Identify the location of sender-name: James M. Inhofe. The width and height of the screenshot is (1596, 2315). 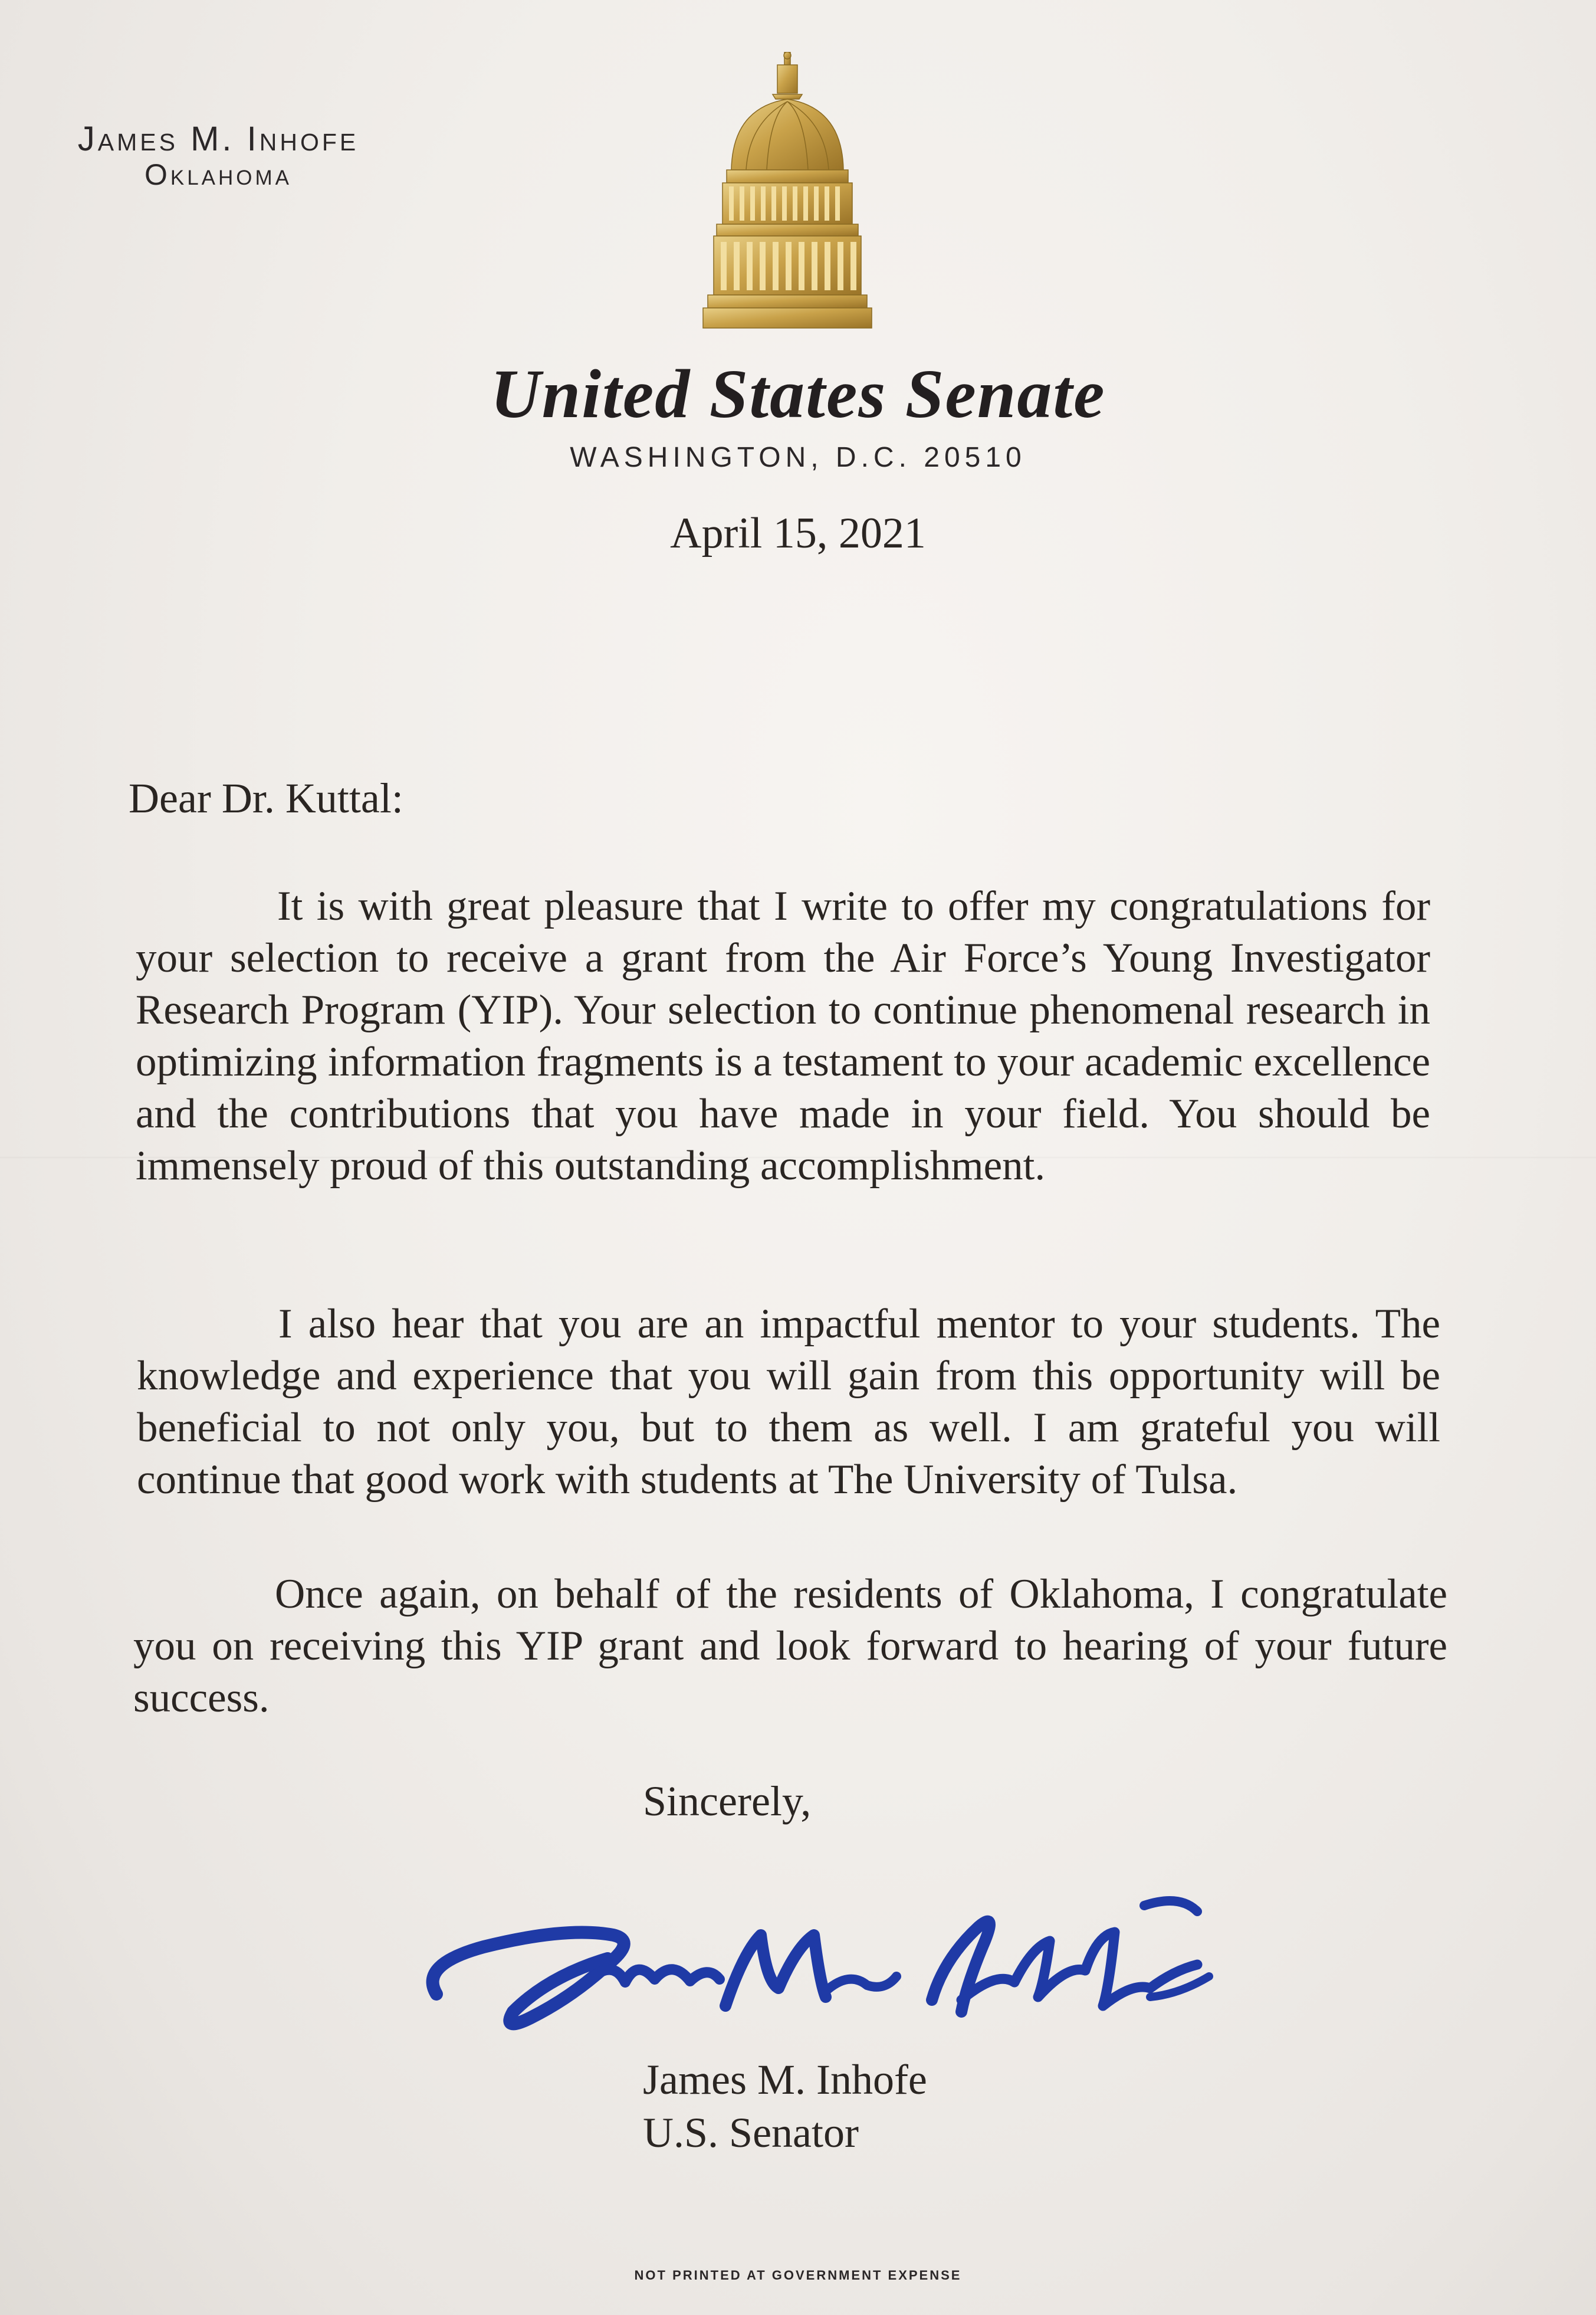
(218, 139).